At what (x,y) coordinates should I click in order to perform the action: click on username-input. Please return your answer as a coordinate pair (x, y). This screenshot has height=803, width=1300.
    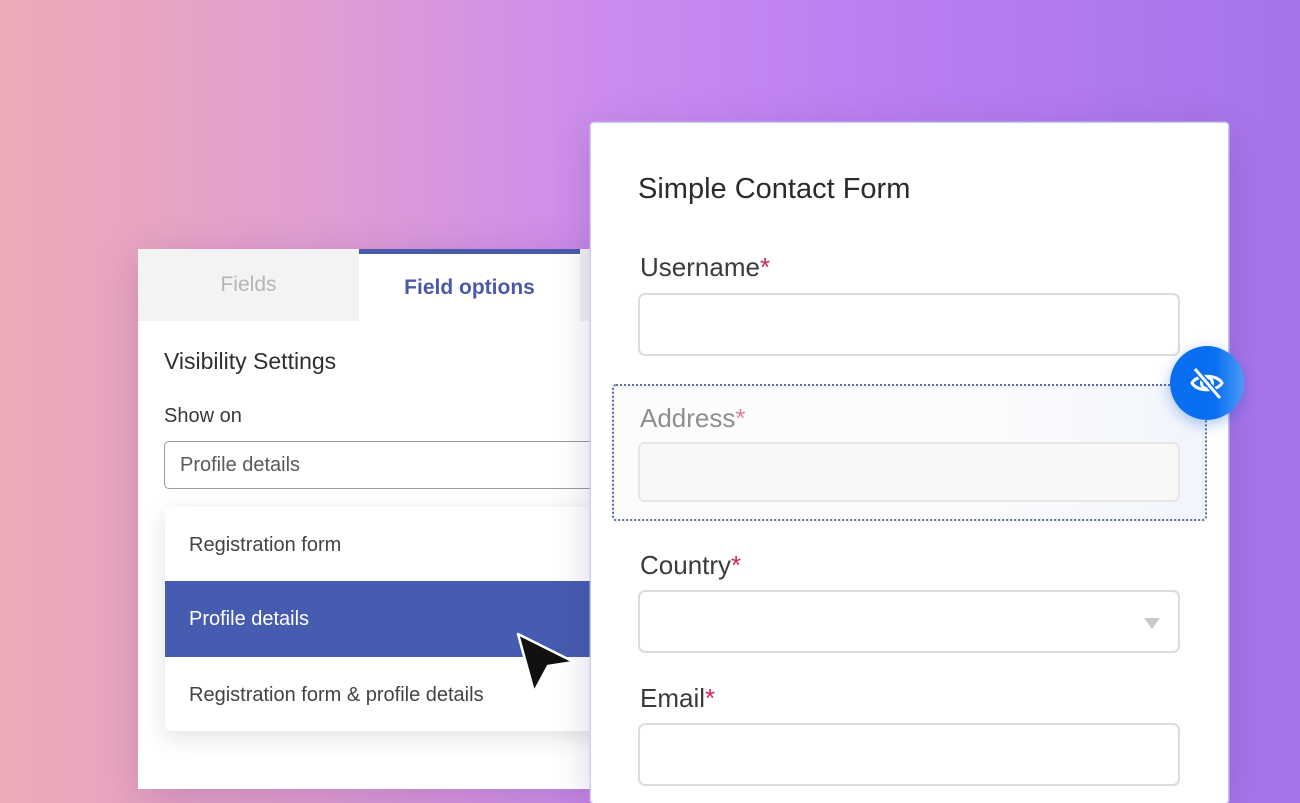
    Looking at the image, I should click on (909, 324).